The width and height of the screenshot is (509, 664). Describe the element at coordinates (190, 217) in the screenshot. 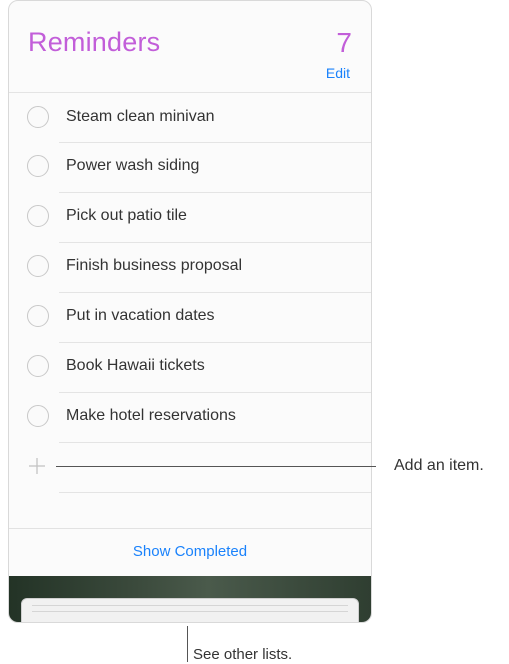

I see `list-item: Pick out patio tile` at that location.